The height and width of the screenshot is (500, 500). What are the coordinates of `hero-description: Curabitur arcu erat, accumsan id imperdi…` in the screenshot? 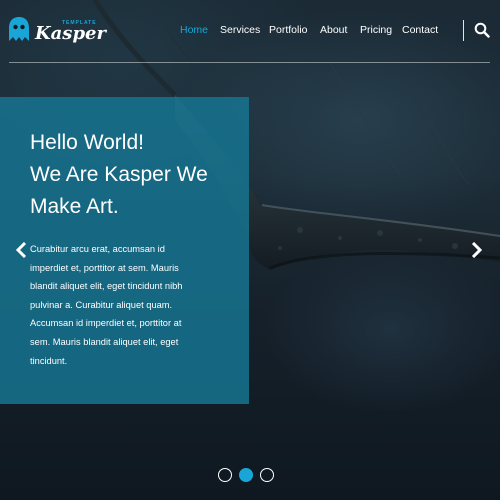 It's located at (125, 305).